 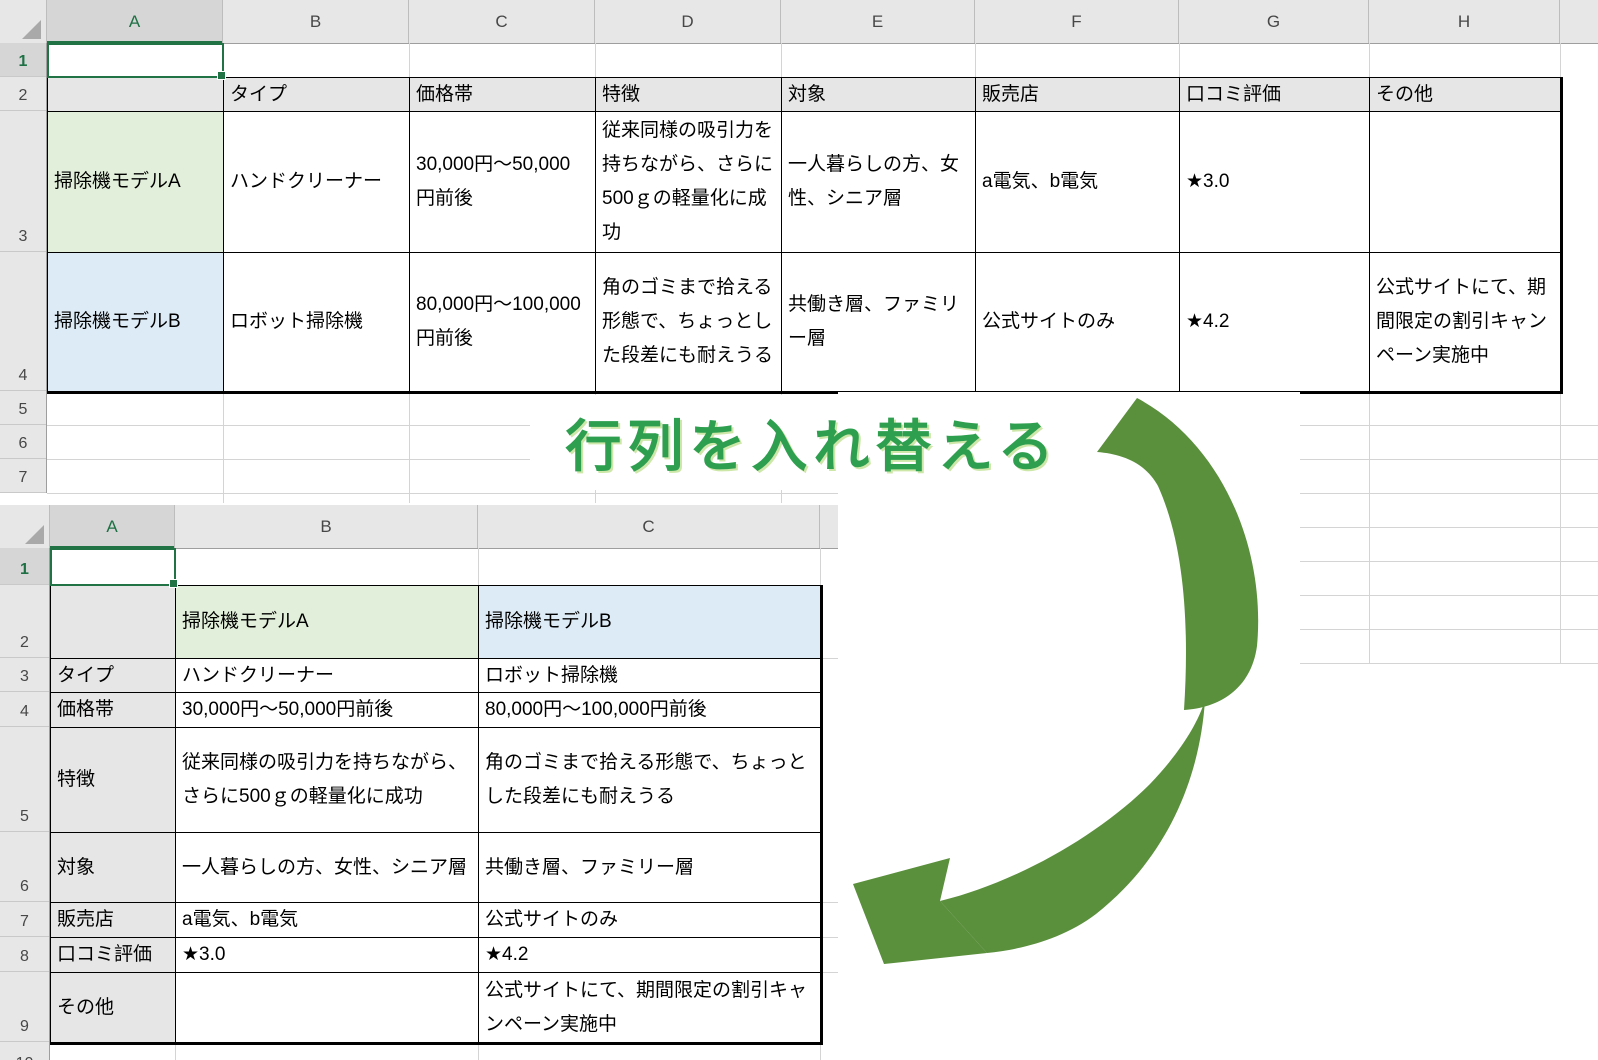 What do you see at coordinates (113, 868) in the screenshot?
I see `bt-label-target: 対象` at bounding box center [113, 868].